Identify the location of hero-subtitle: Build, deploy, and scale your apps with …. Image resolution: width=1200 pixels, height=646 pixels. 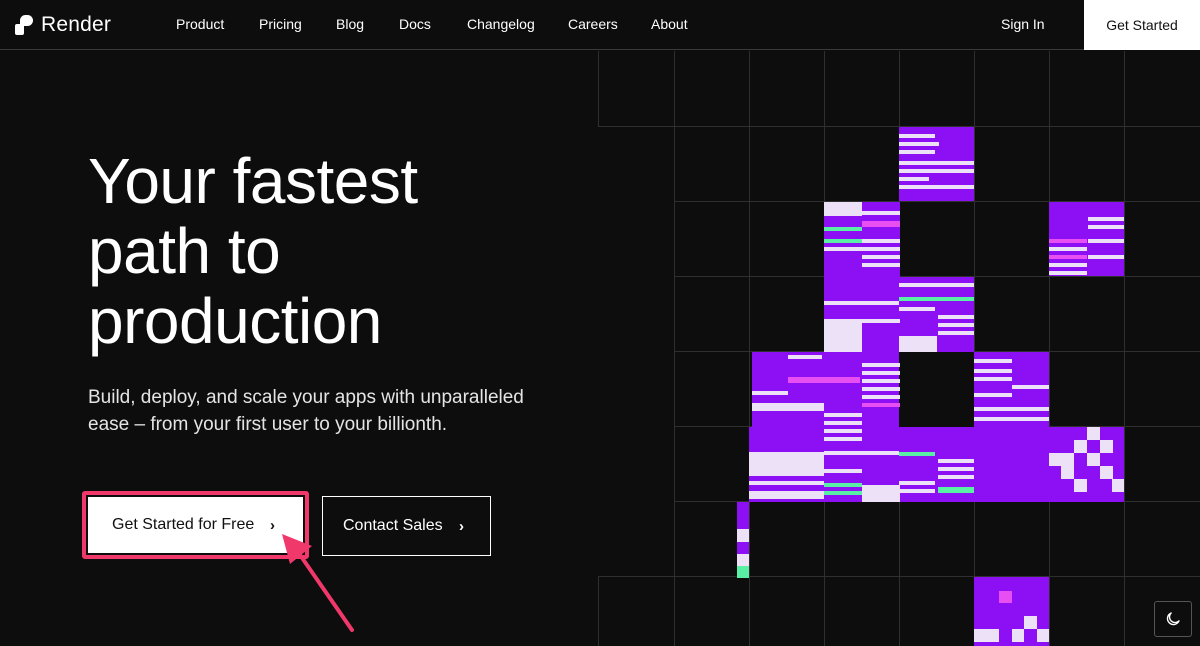
(306, 411).